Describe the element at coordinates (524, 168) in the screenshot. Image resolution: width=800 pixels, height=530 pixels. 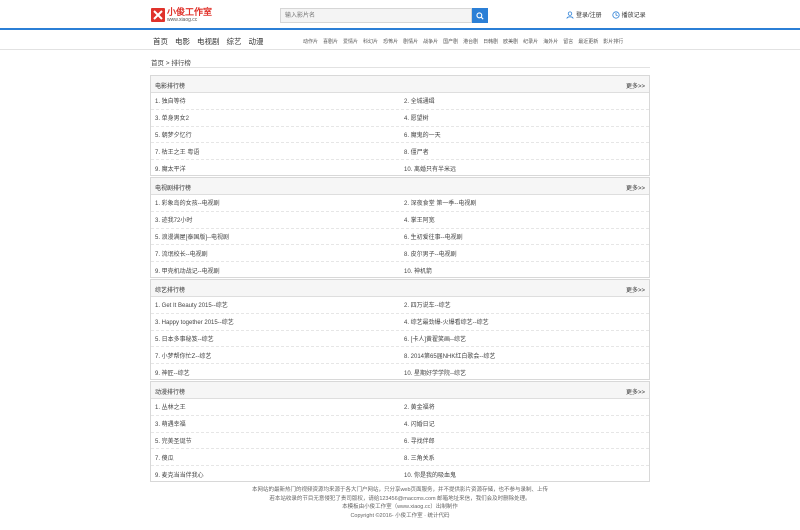
I see `ranking-item-link: 10. 离婚只有半米远` at that location.